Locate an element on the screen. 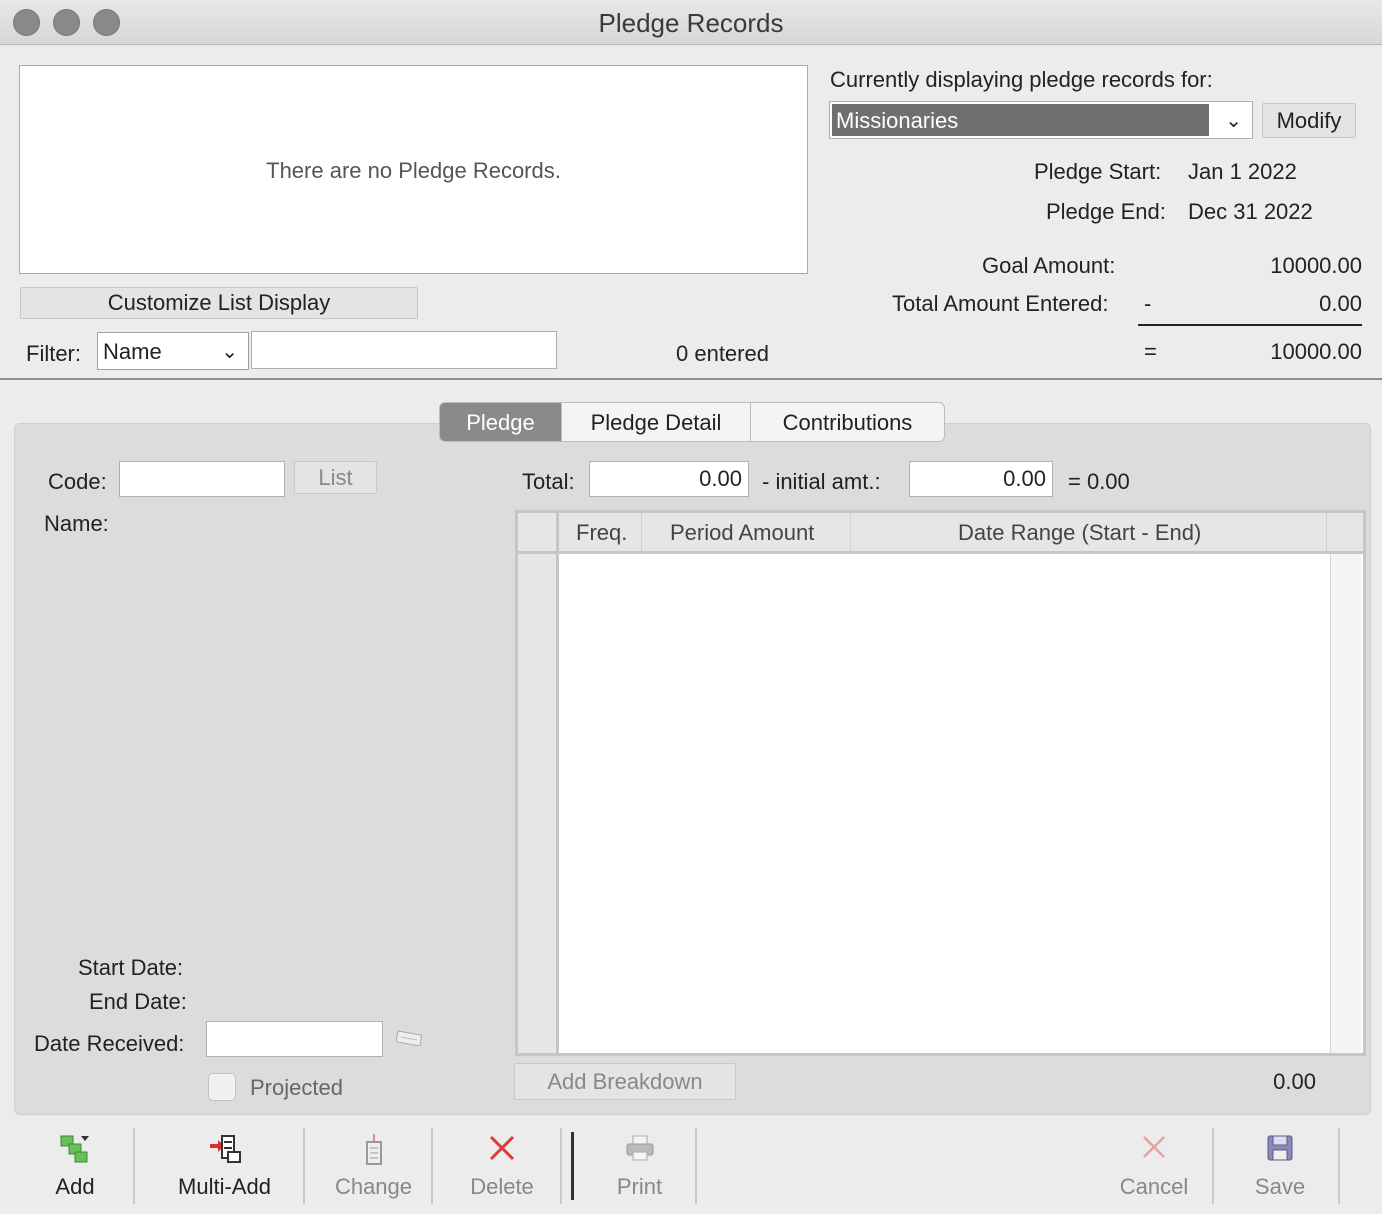 The height and width of the screenshot is (1214, 1382). calendar-icon is located at coordinates (409, 1038).